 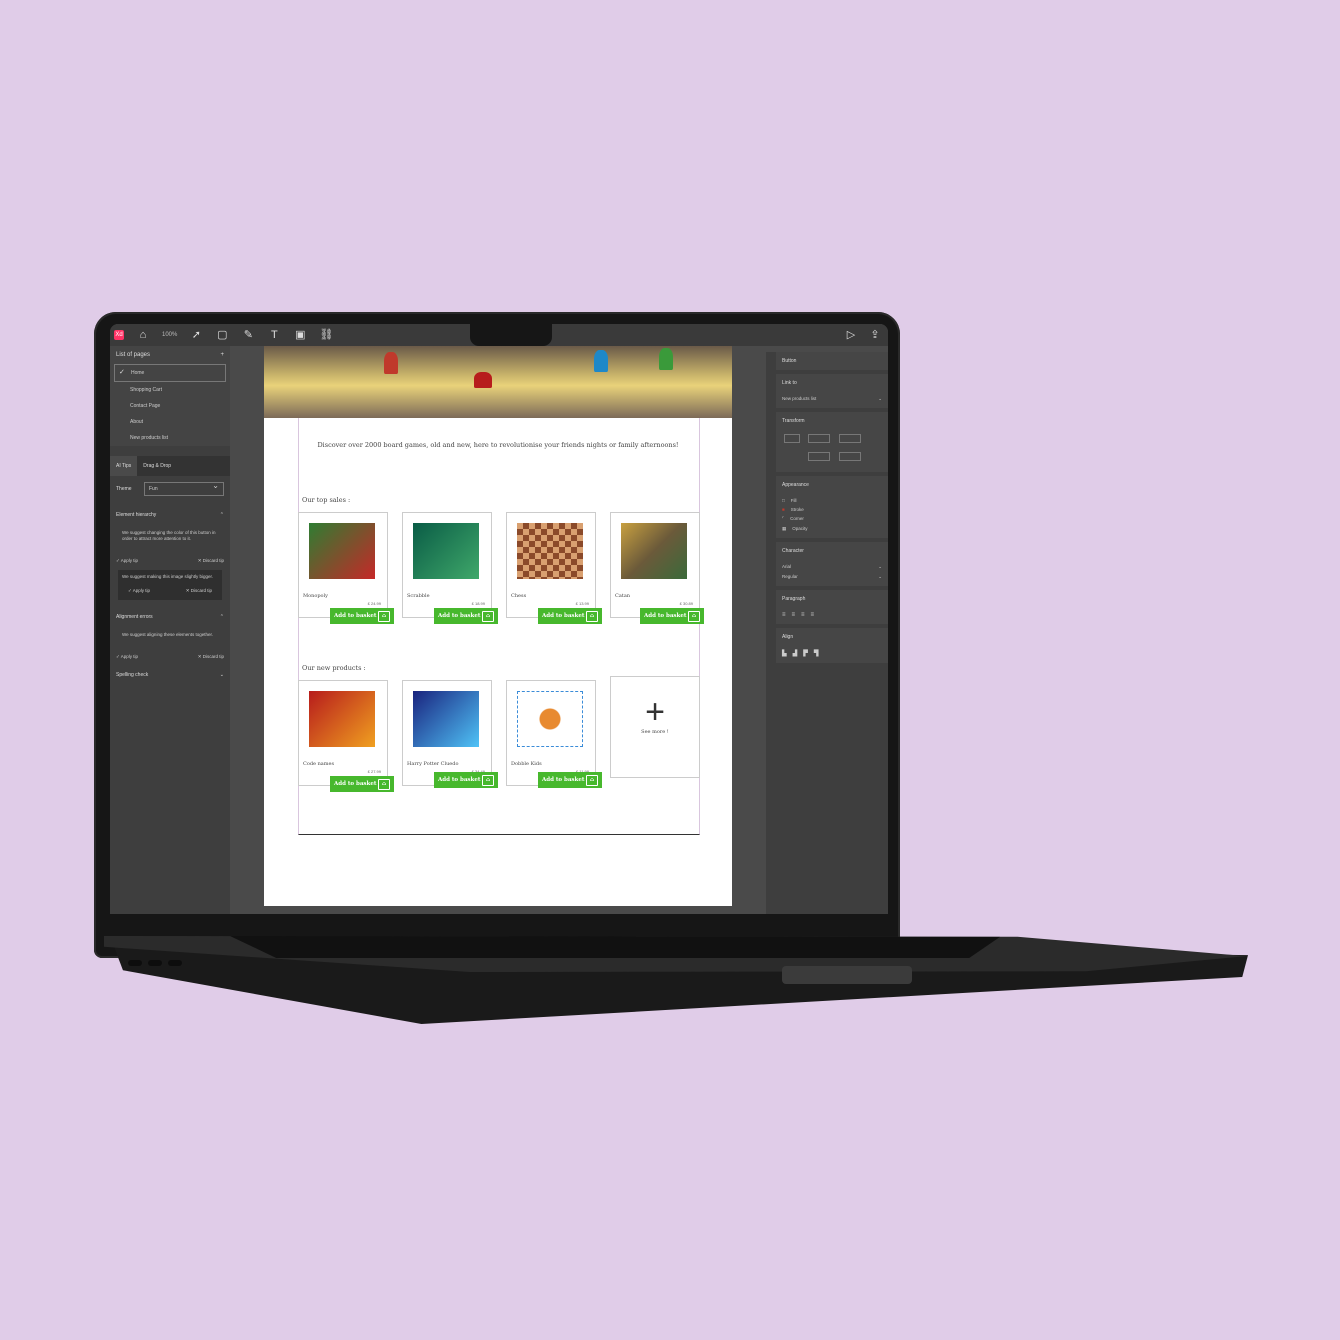 What do you see at coordinates (143, 335) in the screenshot?
I see `home-icon: ⌂` at bounding box center [143, 335].